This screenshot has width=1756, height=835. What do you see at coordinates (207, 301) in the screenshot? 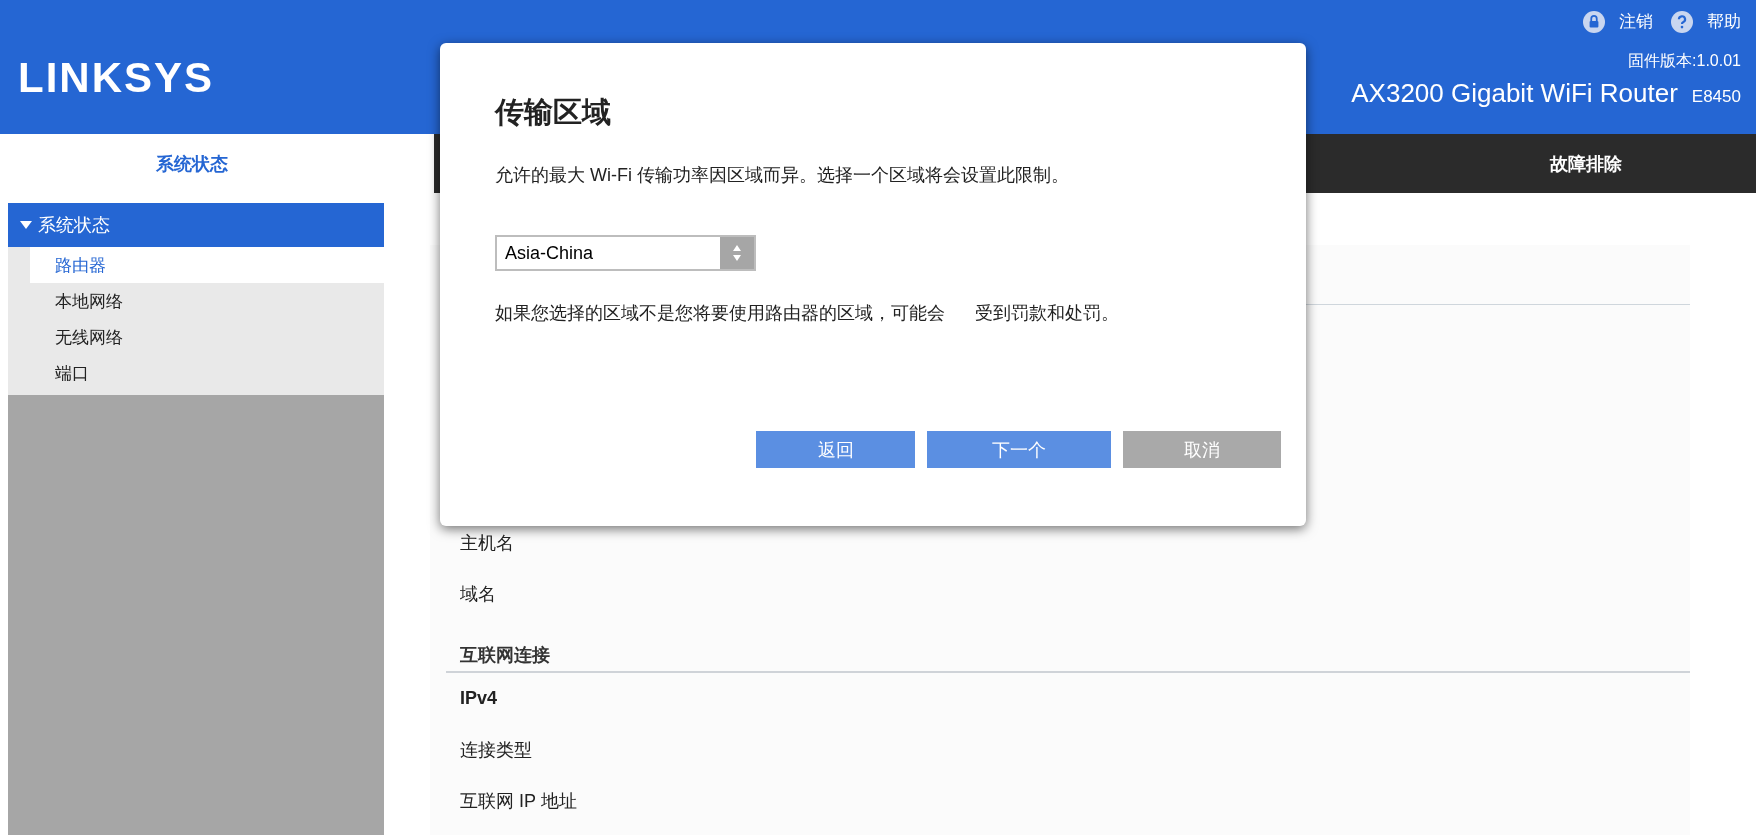
I see `sidebar-item: 本地网络` at bounding box center [207, 301].